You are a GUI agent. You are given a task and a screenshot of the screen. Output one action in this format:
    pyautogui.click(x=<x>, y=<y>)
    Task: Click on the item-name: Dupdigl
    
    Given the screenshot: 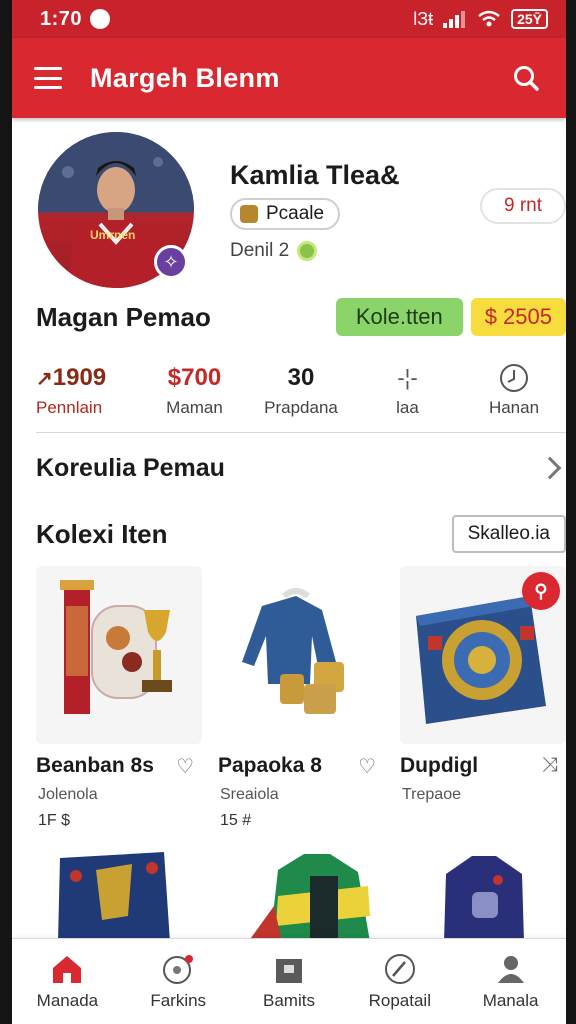 What is the action you would take?
    pyautogui.click(x=439, y=765)
    